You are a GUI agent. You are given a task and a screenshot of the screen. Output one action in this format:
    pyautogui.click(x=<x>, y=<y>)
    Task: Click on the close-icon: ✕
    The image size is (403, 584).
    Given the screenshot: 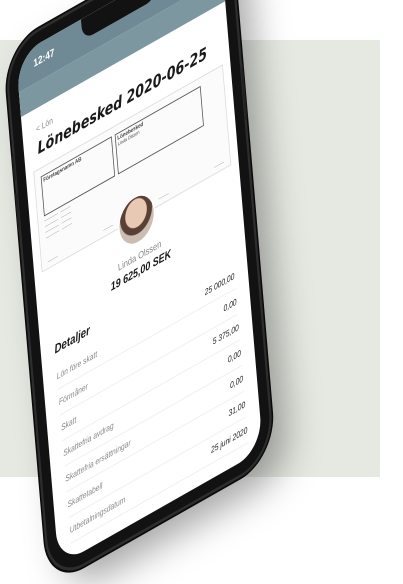 What is the action you would take?
    pyautogui.click(x=204, y=1)
    